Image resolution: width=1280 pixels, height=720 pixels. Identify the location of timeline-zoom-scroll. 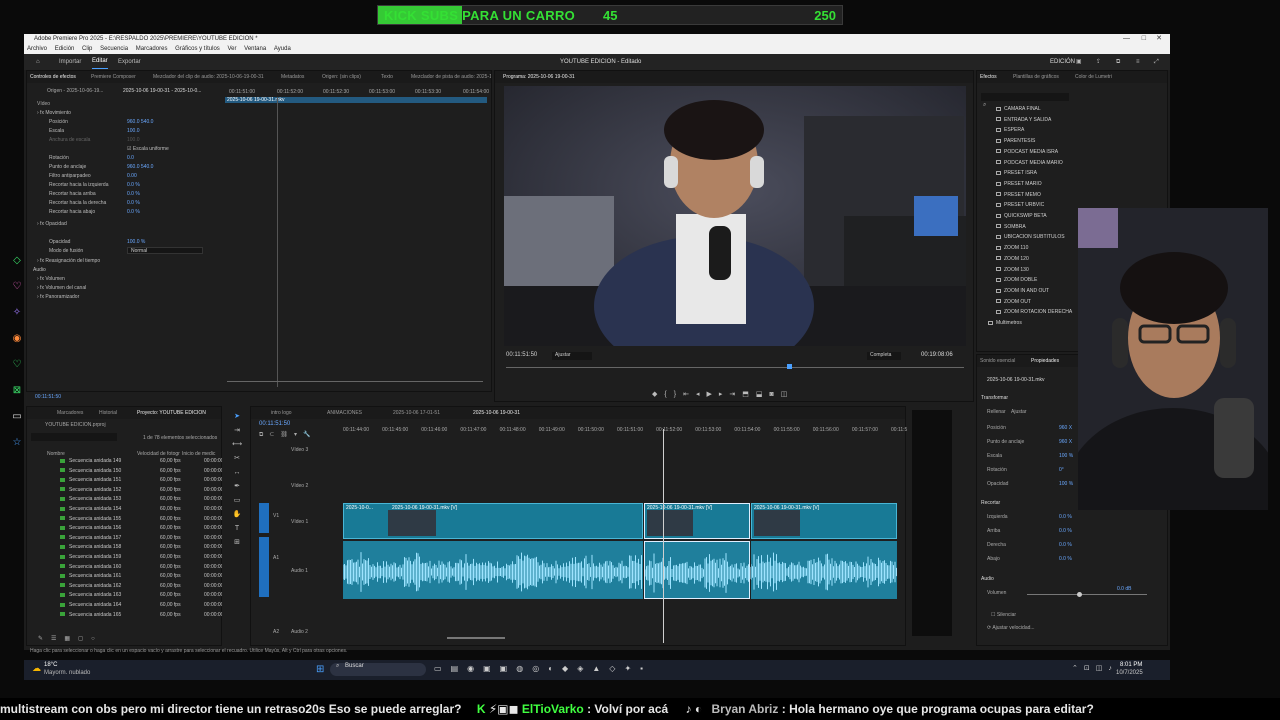
(476, 638).